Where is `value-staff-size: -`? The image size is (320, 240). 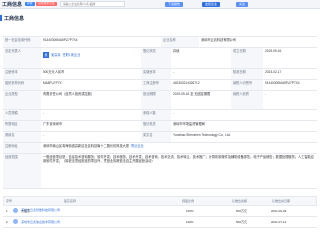
value-staff-size: - is located at coordinates (44, 113).